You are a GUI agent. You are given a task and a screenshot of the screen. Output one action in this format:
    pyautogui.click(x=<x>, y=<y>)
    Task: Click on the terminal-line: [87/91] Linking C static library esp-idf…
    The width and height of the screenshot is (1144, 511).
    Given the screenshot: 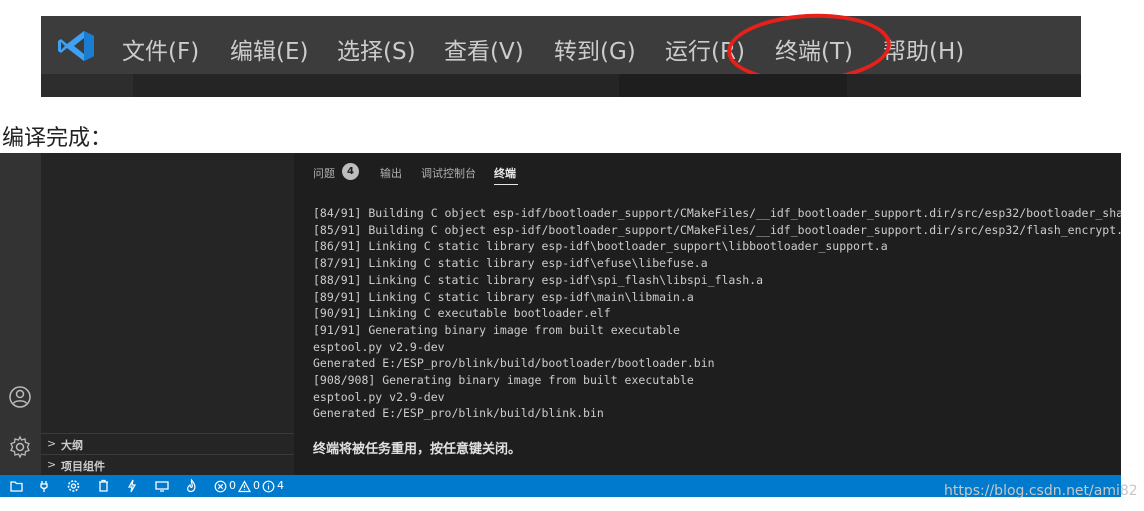 What is the action you would take?
    pyautogui.click(x=510, y=263)
    